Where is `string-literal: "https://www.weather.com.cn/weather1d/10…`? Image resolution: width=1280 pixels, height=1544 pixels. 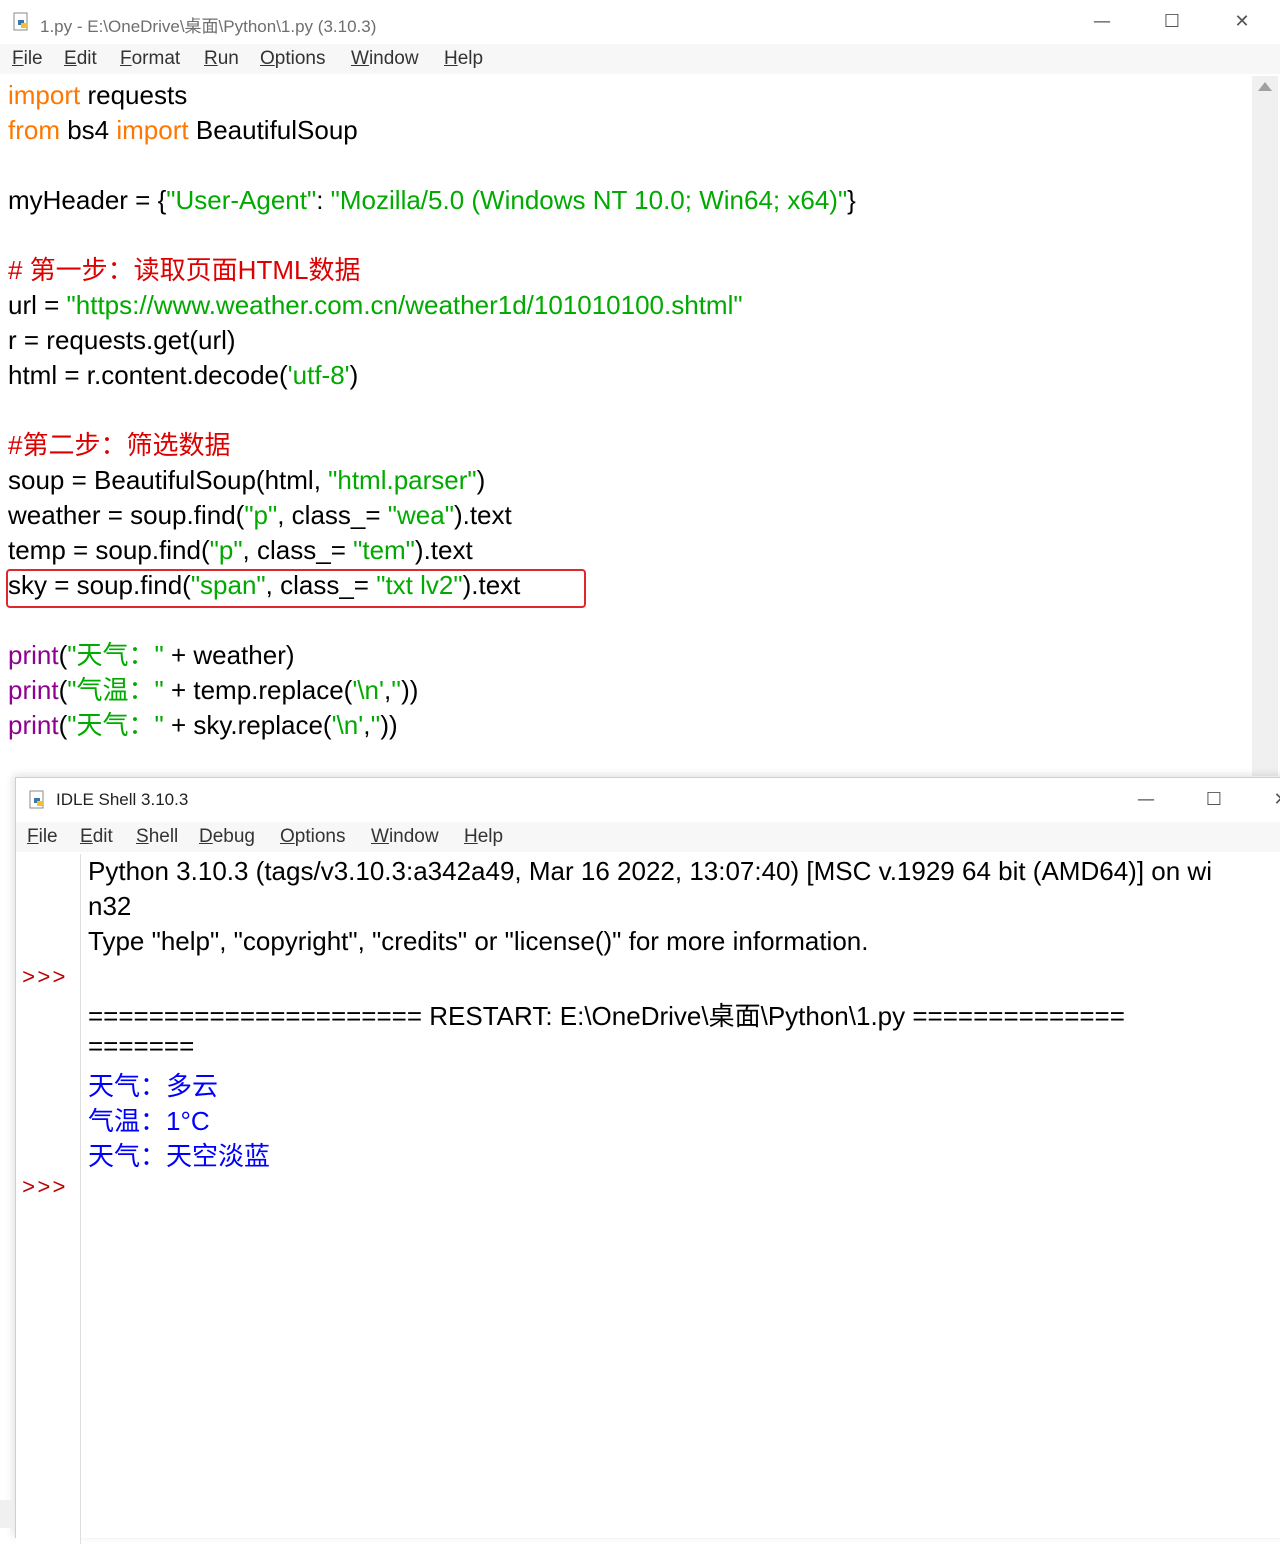
string-literal: "https://www.weather.com.cn/weather1d/10… is located at coordinates (404, 305).